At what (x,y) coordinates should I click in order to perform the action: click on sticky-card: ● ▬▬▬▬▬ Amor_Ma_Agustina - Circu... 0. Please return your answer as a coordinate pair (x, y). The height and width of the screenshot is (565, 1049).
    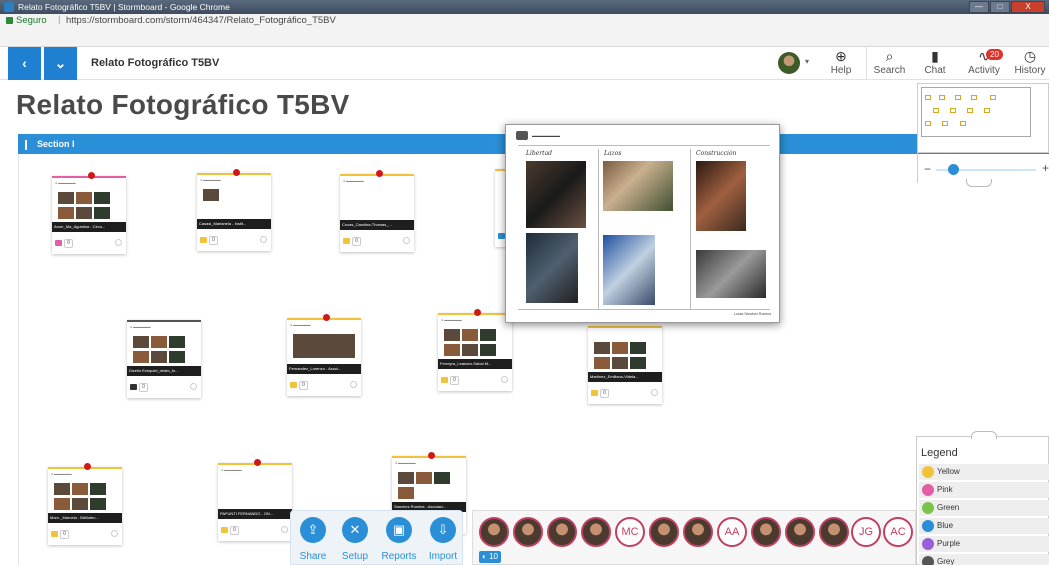
    Looking at the image, I should click on (89, 213).